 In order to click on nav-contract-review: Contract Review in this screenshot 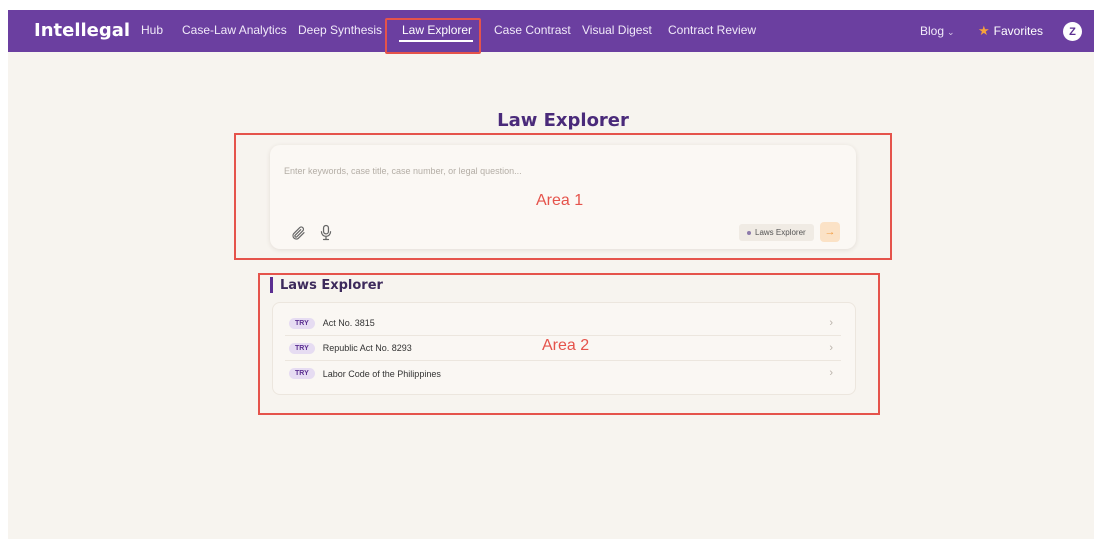, I will do `click(712, 30)`.